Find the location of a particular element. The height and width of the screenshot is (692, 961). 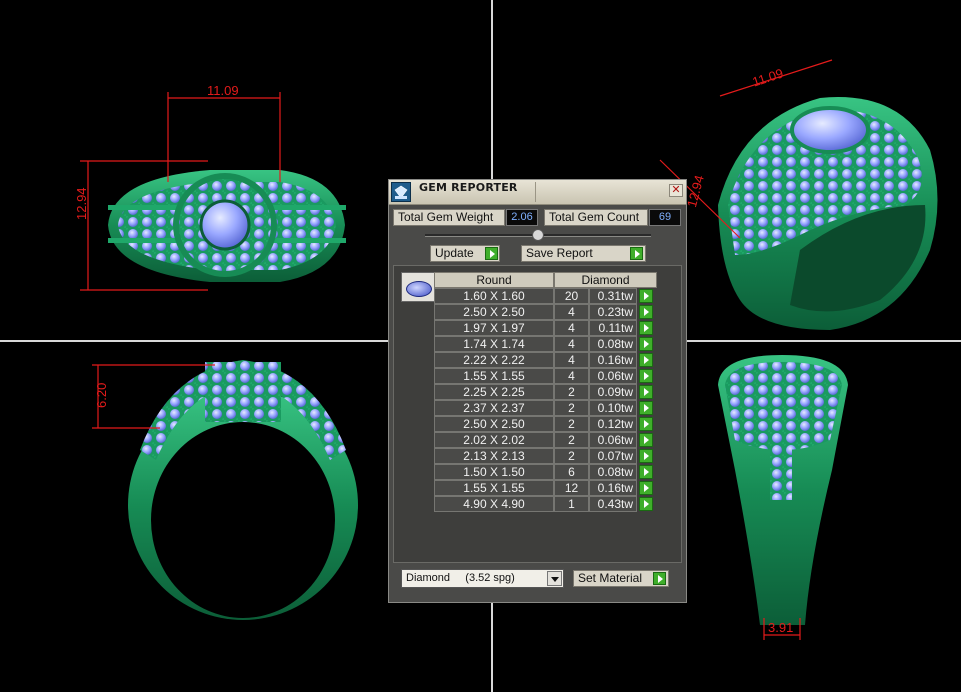

gem-row: 2.22 X 2.22 4 0.16tw is located at coordinates (545, 360).